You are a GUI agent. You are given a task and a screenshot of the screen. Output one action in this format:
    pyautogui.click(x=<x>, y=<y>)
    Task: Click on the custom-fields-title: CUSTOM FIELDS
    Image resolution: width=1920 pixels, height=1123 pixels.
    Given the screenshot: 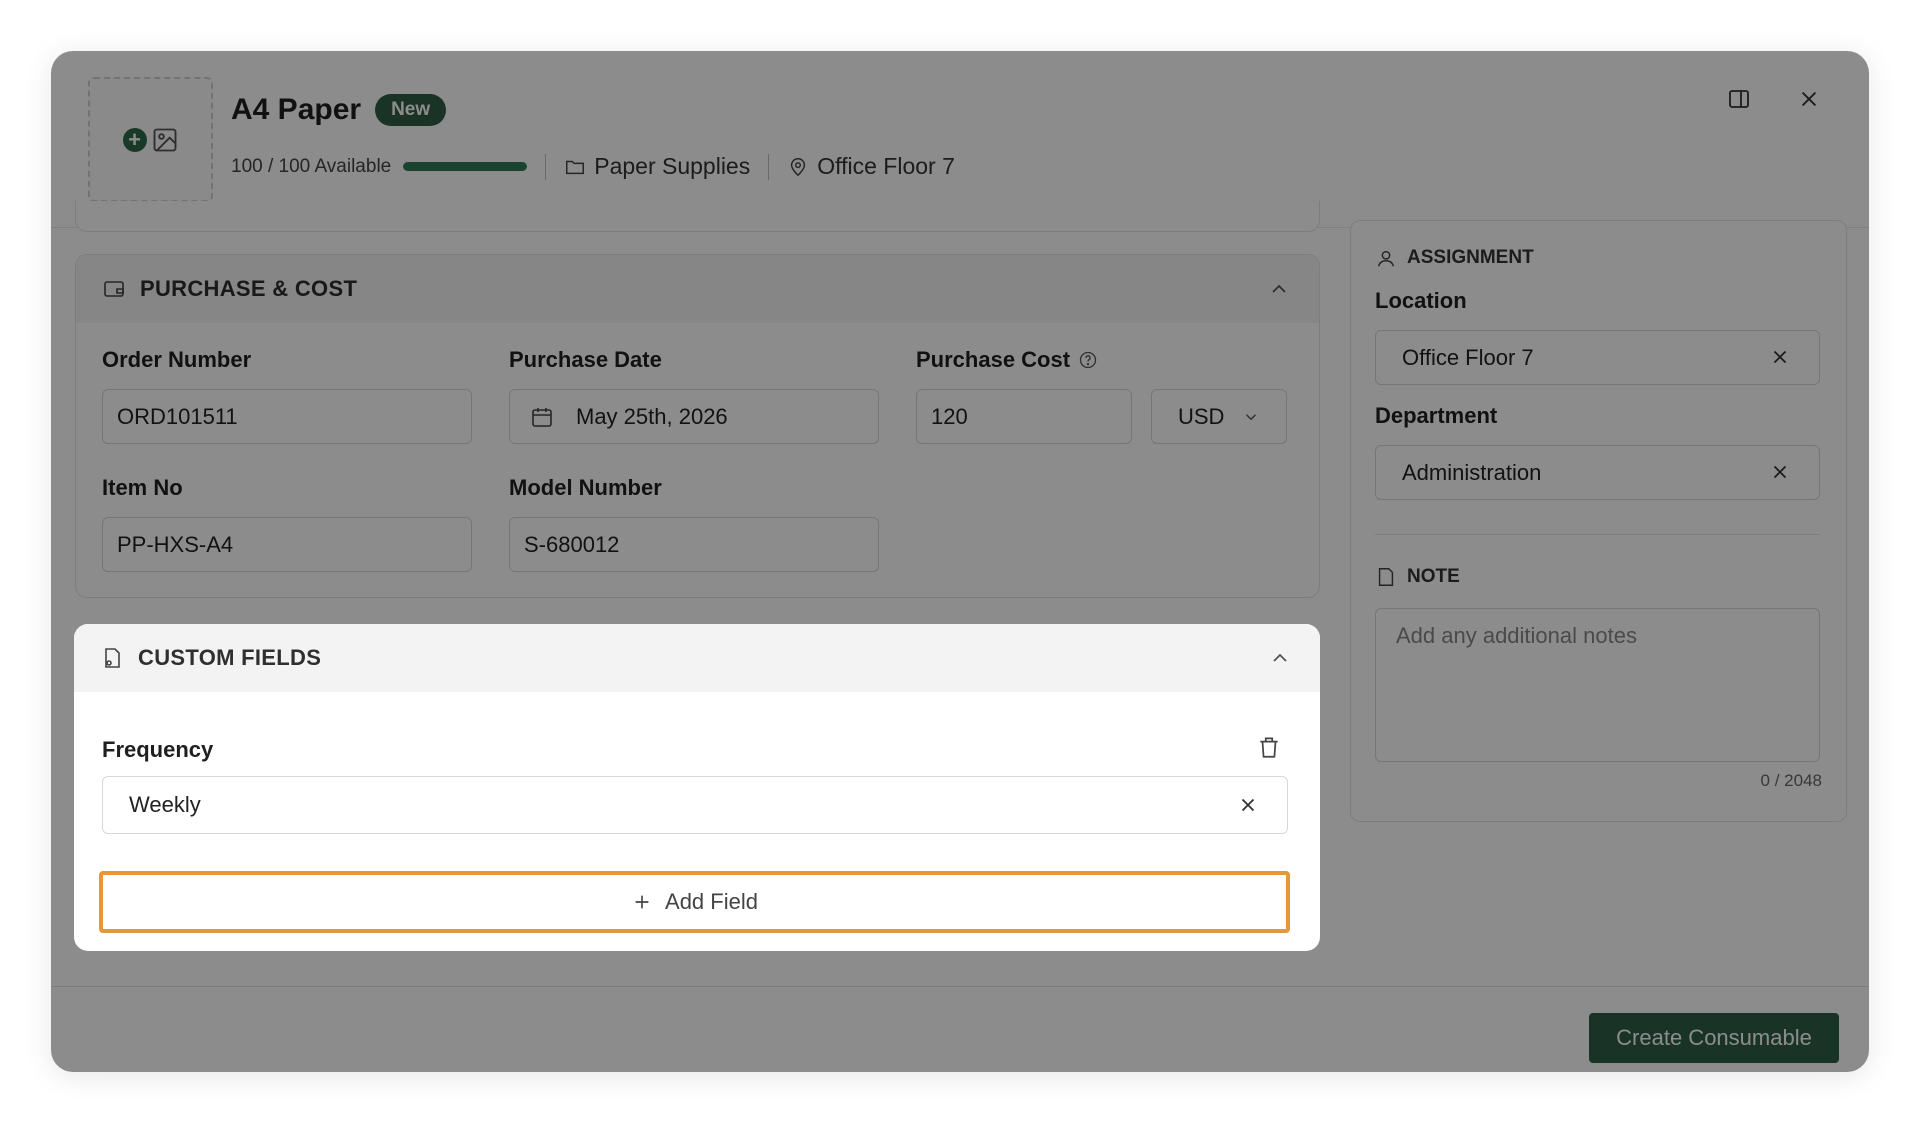 What is the action you would take?
    pyautogui.click(x=230, y=657)
    